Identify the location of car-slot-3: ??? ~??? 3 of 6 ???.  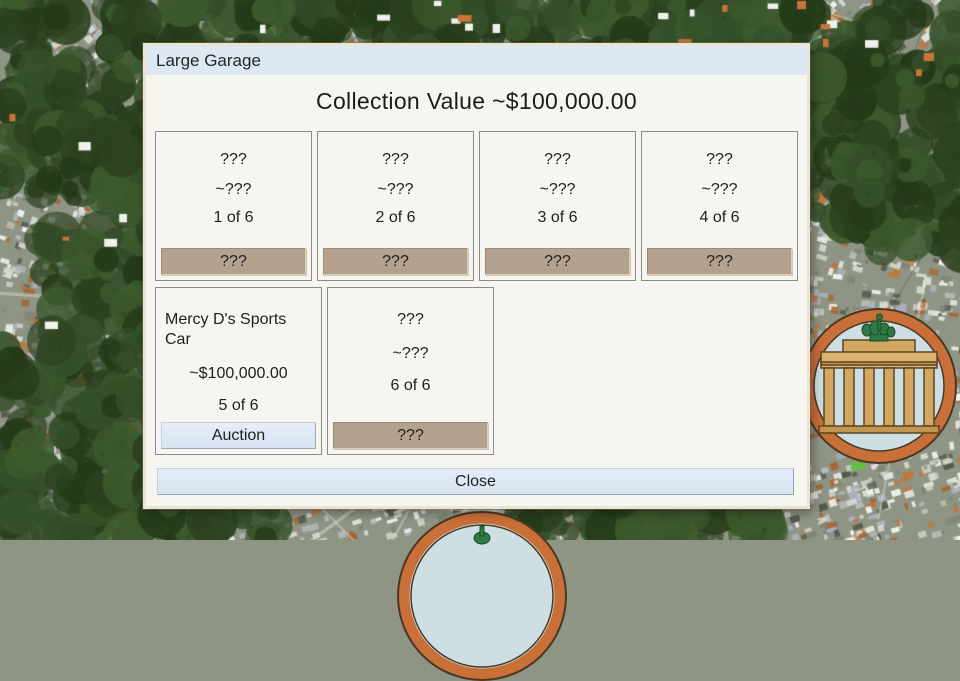
(557, 206).